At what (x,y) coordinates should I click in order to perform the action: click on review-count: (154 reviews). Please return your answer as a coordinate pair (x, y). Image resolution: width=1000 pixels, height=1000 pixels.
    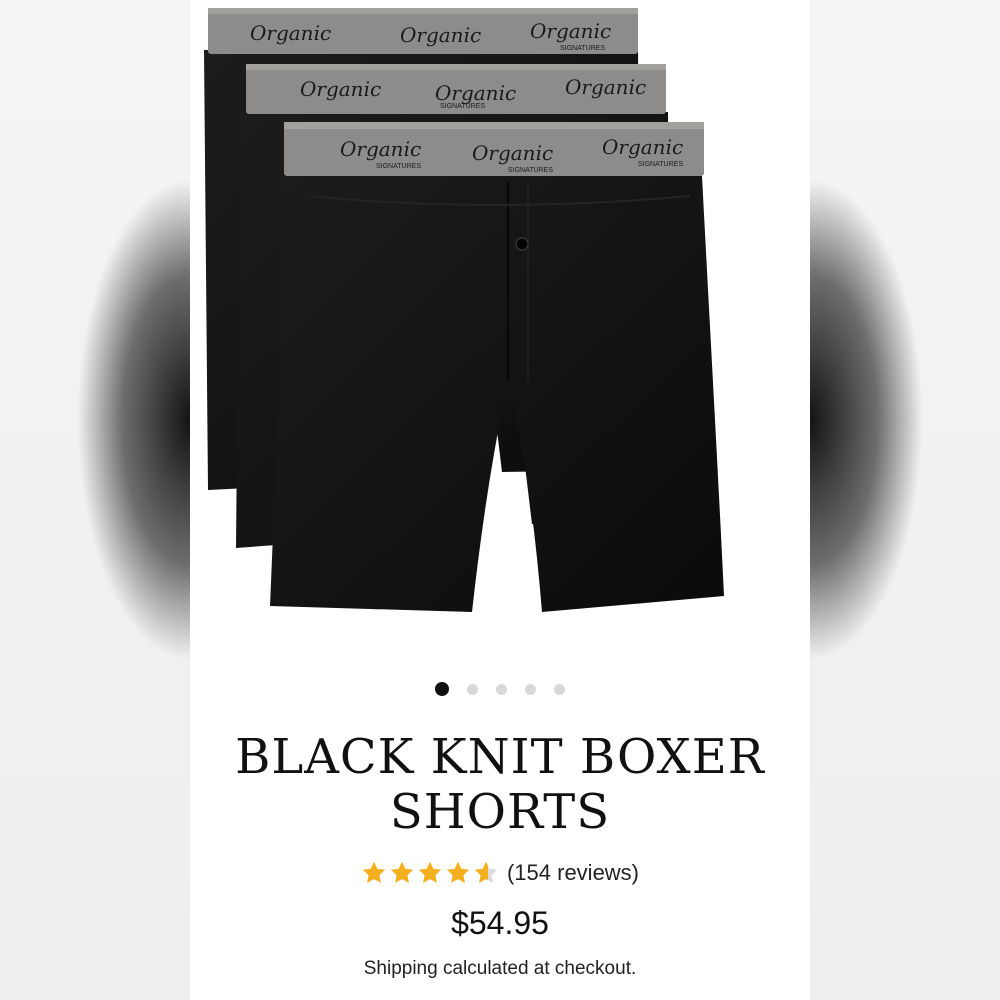
    Looking at the image, I should click on (573, 873).